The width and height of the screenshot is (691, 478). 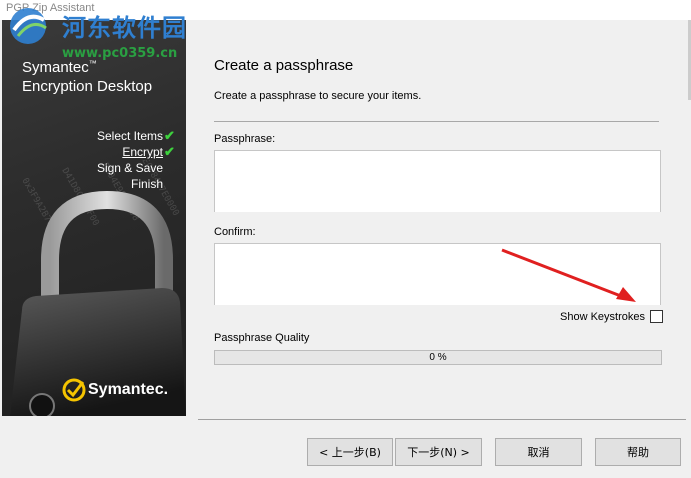 I want to click on help-button: 帮助, so click(x=638, y=452).